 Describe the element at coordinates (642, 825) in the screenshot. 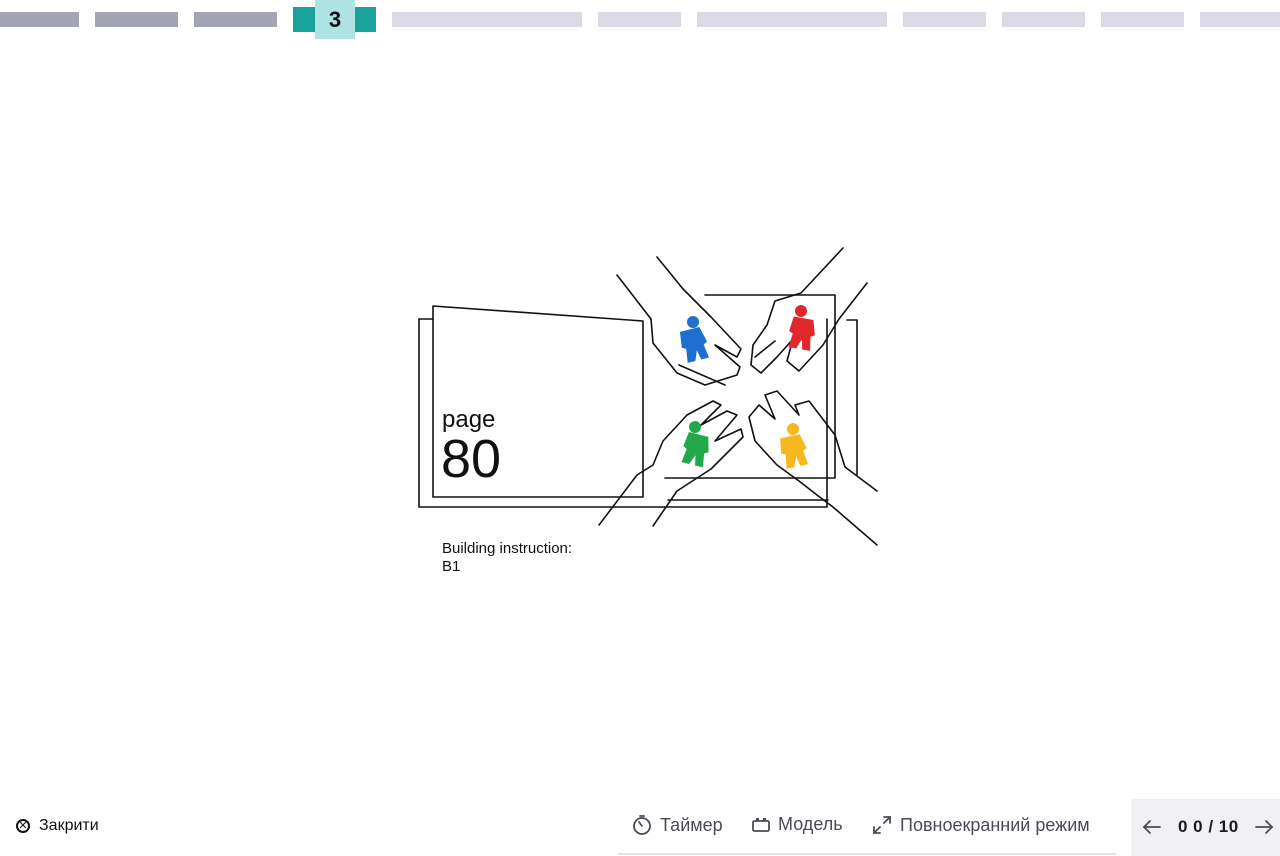

I see `timer-icon` at that location.